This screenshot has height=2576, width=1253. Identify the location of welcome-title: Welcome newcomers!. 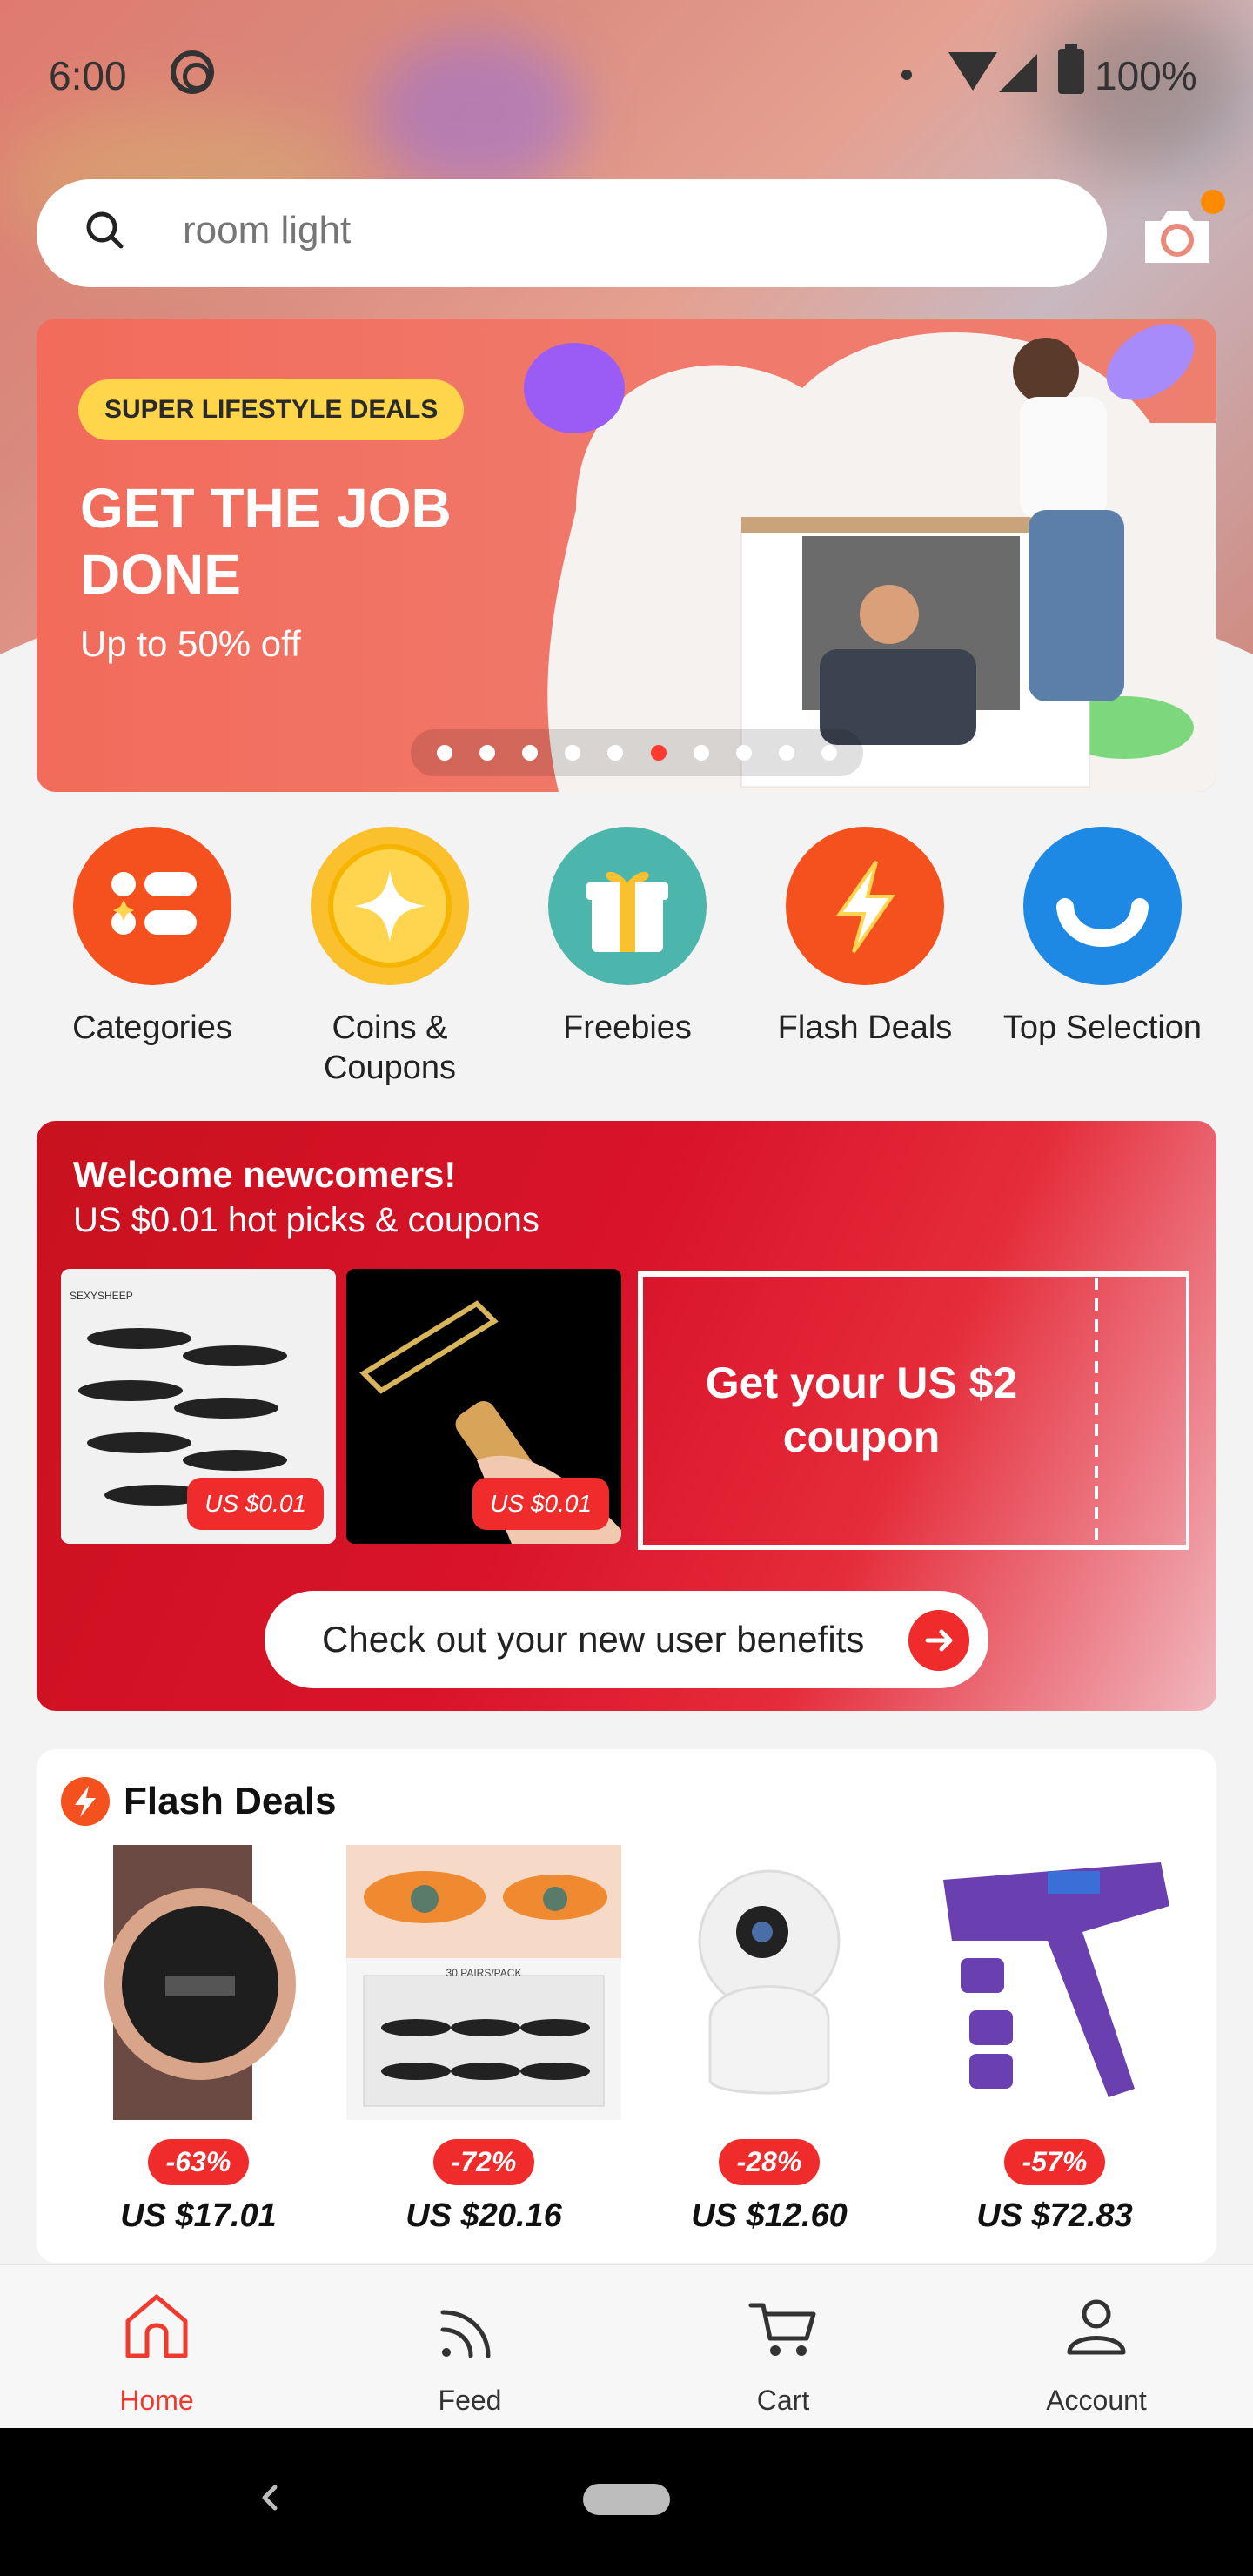
(265, 1175).